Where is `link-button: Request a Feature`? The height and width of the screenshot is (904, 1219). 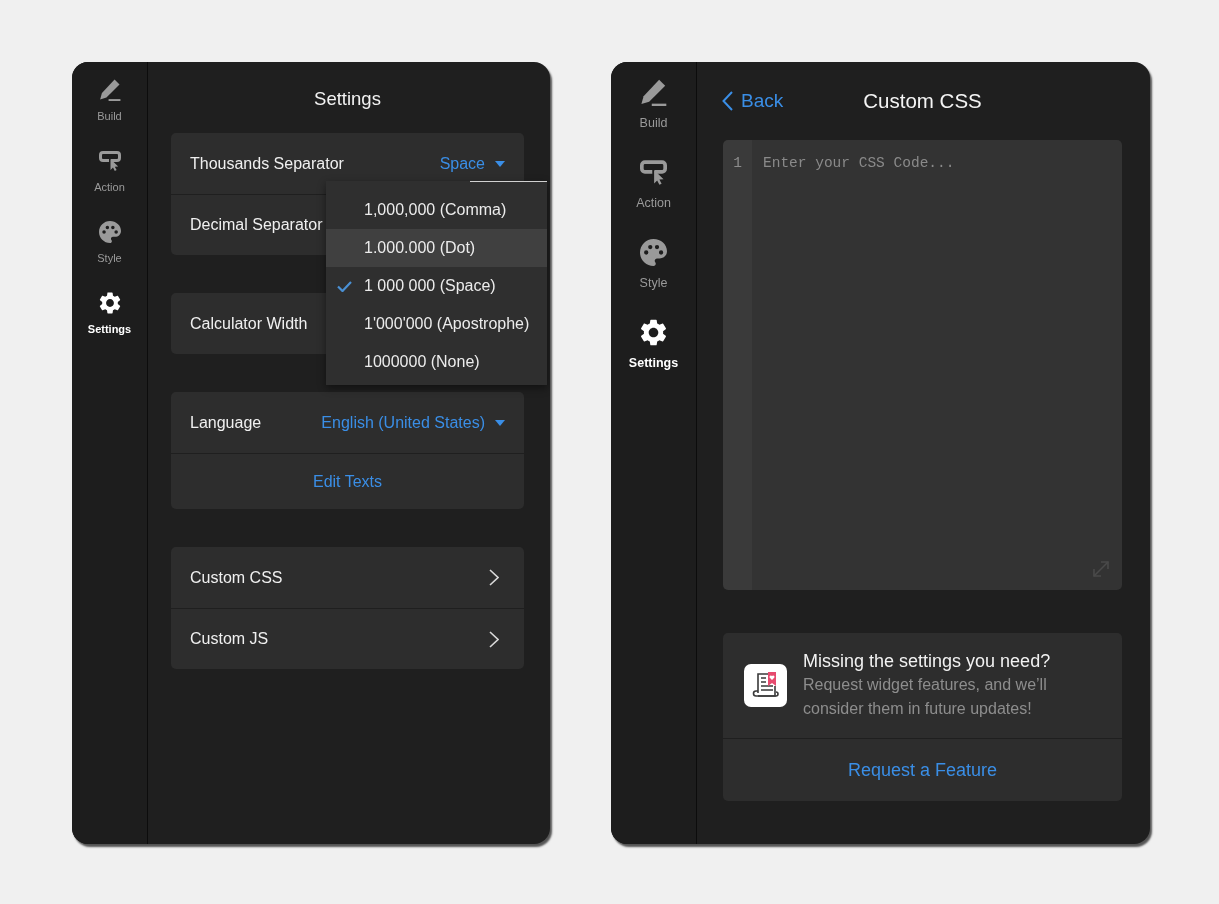
link-button: Request a Feature is located at coordinates (922, 770).